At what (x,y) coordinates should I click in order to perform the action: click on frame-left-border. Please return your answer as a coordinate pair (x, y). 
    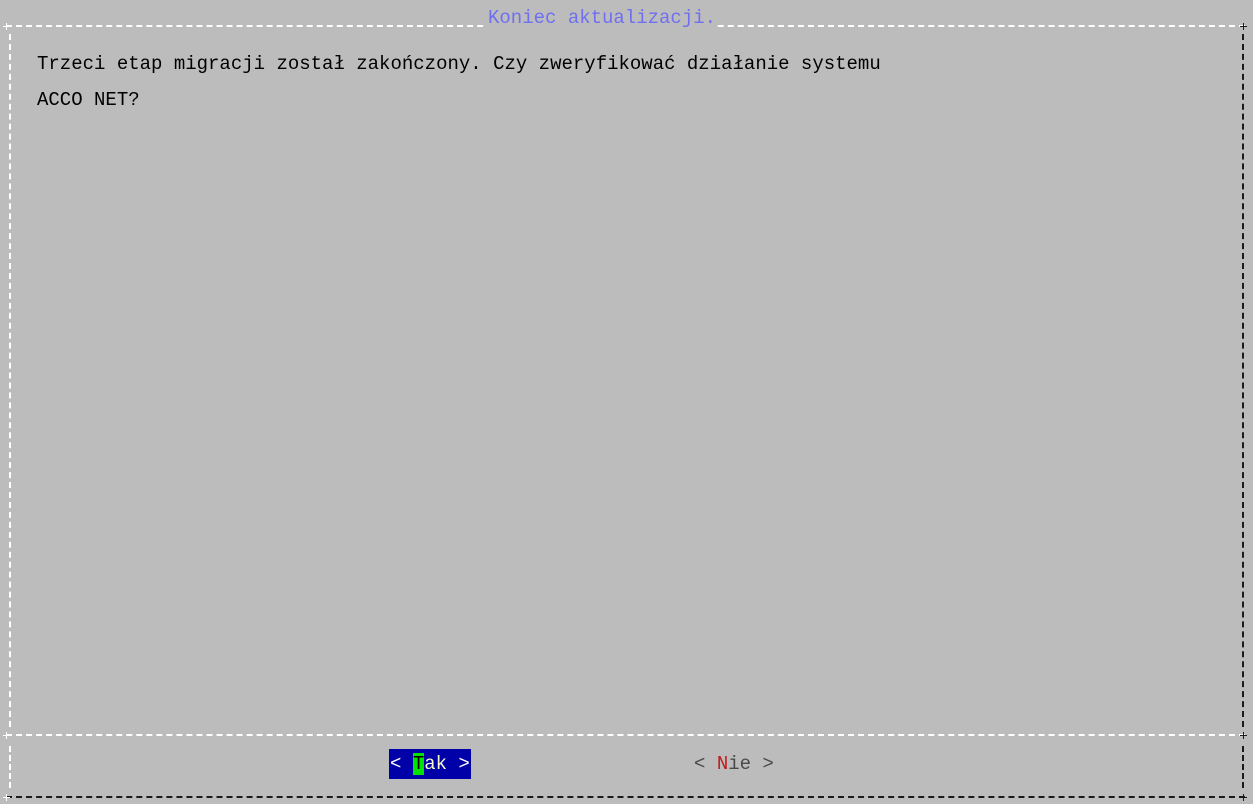
    Looking at the image, I should click on (10, 380).